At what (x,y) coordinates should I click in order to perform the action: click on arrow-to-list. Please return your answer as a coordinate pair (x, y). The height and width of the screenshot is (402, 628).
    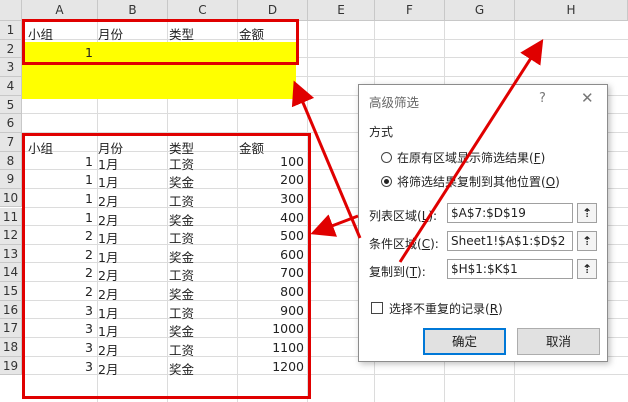
    Looking at the image, I should click on (334, 225).